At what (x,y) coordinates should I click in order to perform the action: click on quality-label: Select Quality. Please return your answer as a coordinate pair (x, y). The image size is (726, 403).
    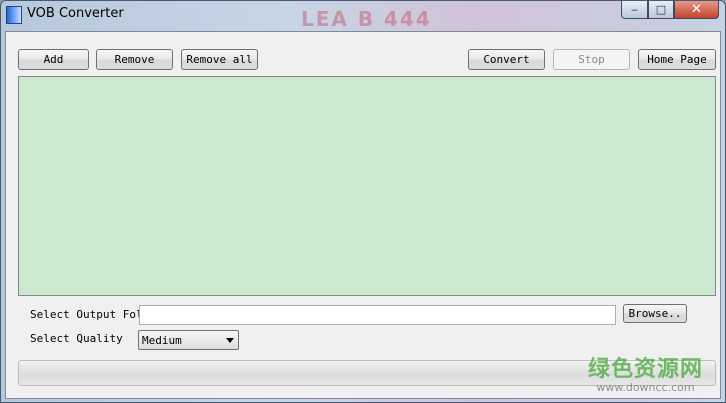
    Looking at the image, I should click on (76, 338).